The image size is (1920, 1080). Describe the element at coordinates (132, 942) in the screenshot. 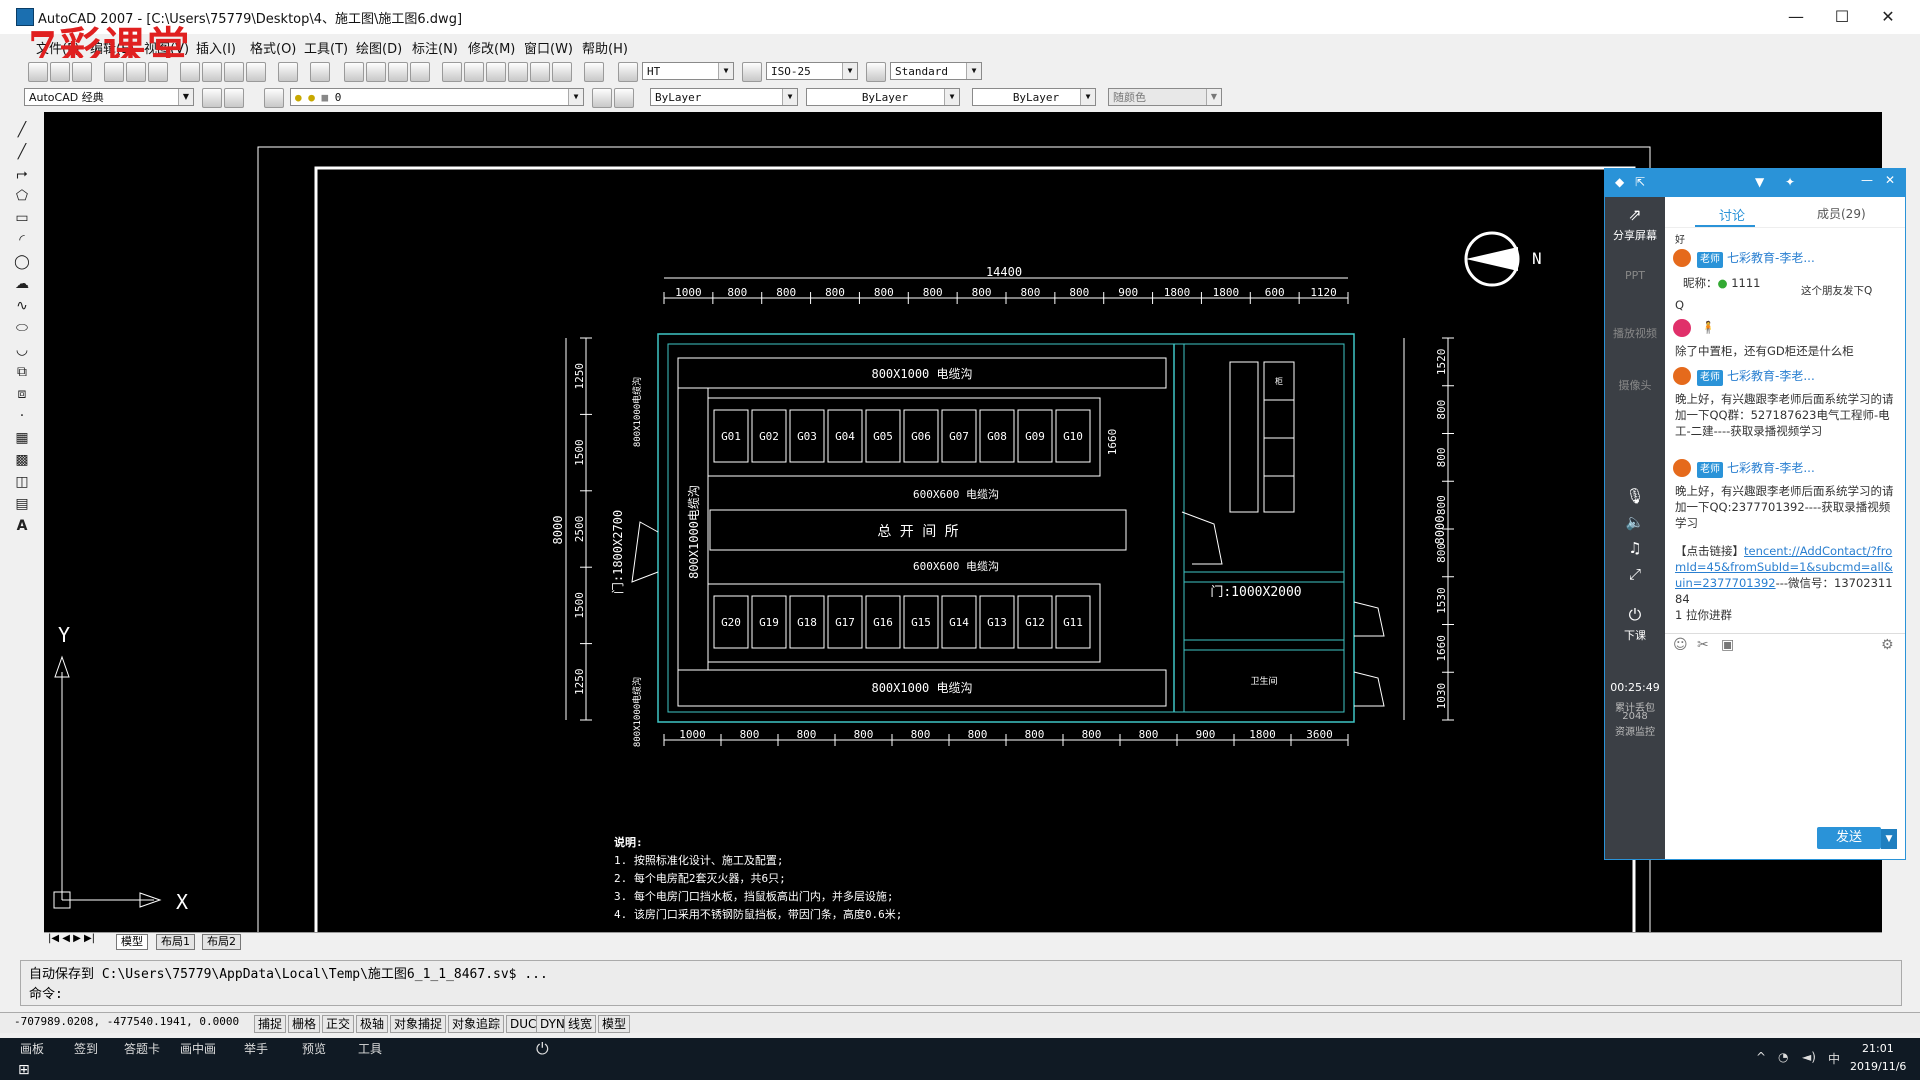

I see `tab-model: 模型` at that location.